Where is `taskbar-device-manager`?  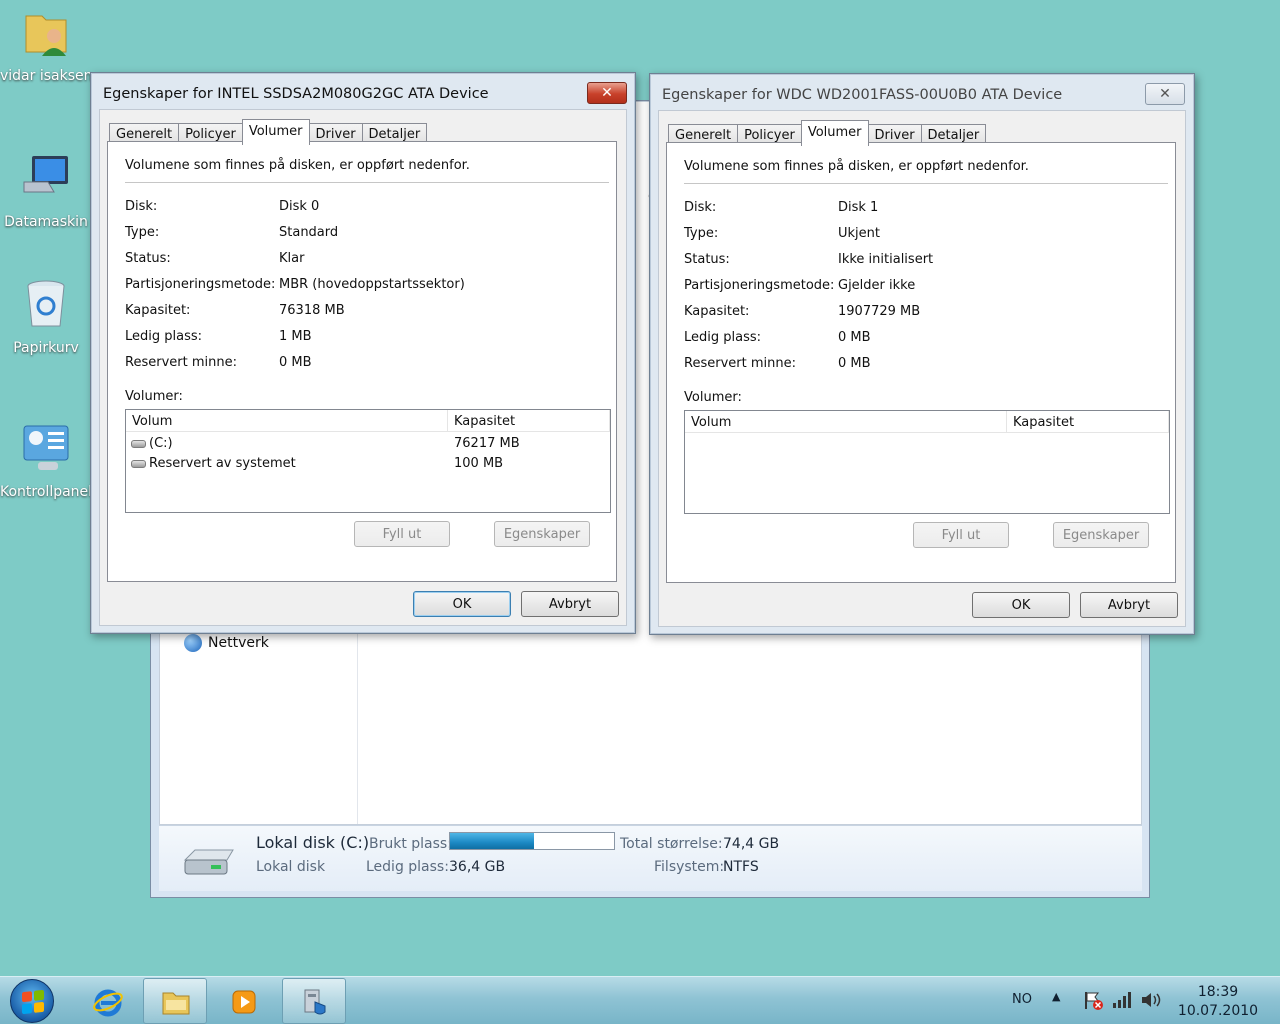 taskbar-device-manager is located at coordinates (314, 1001).